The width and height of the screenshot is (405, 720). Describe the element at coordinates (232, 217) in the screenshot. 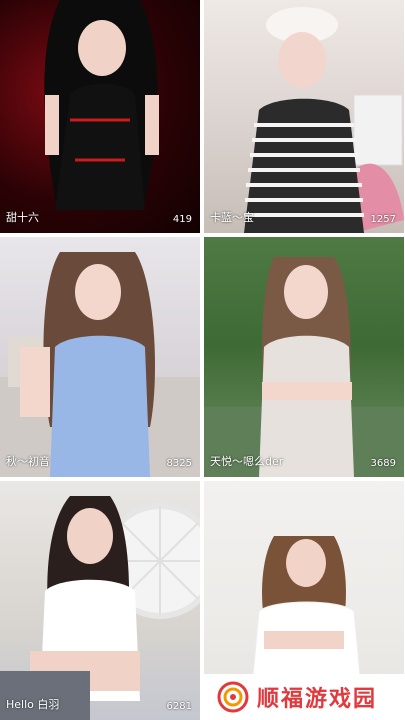

I see `streamer-name: 卡蓝～宝` at that location.